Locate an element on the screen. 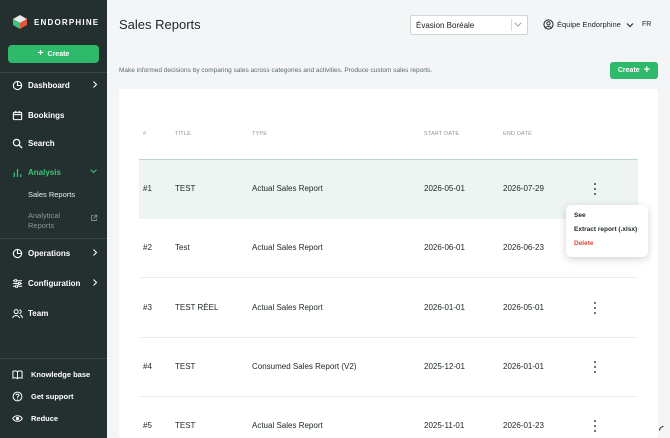 The width and height of the screenshot is (670, 438). company-select-value: Évasion Boréale is located at coordinates (445, 25).